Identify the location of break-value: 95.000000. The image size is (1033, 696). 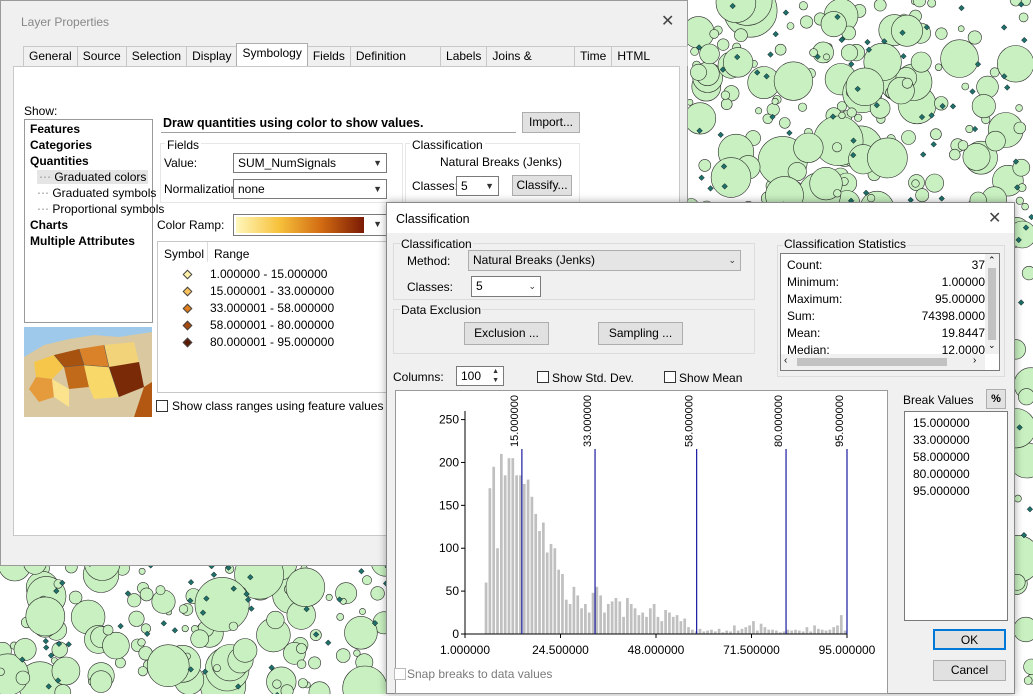
(960, 492).